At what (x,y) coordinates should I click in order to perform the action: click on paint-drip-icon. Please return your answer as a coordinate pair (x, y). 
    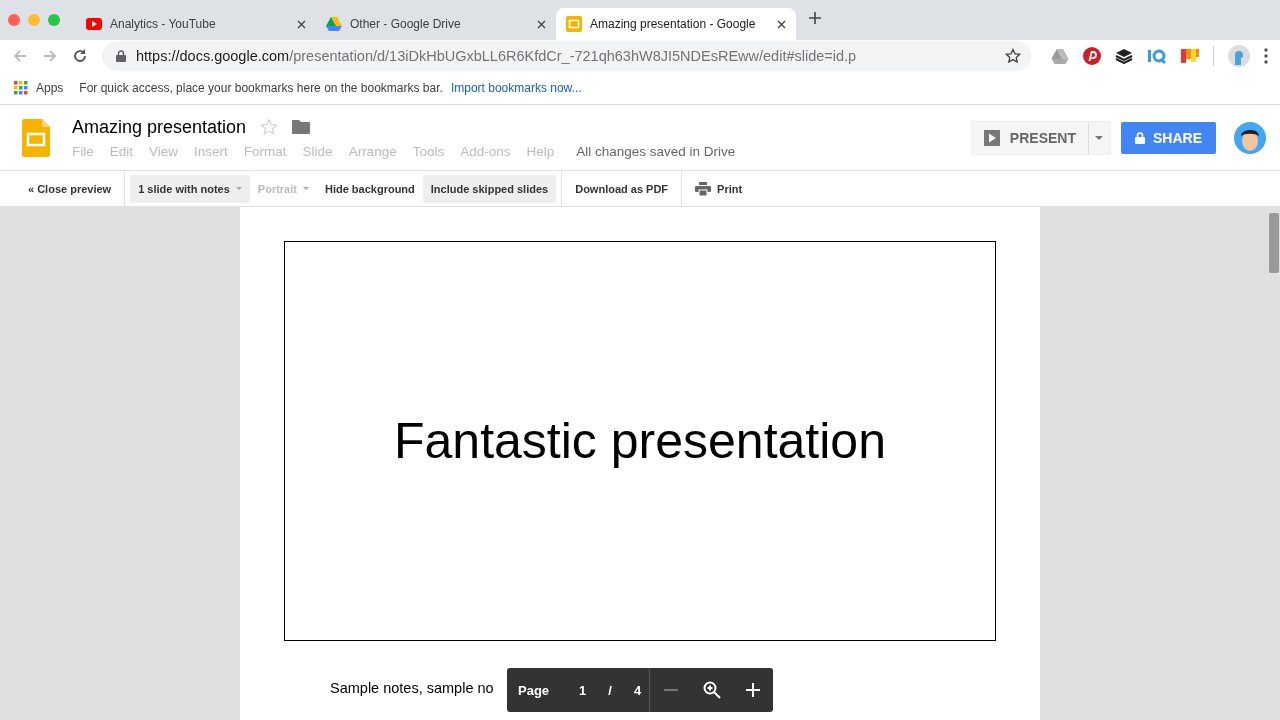
    Looking at the image, I should click on (1190, 56).